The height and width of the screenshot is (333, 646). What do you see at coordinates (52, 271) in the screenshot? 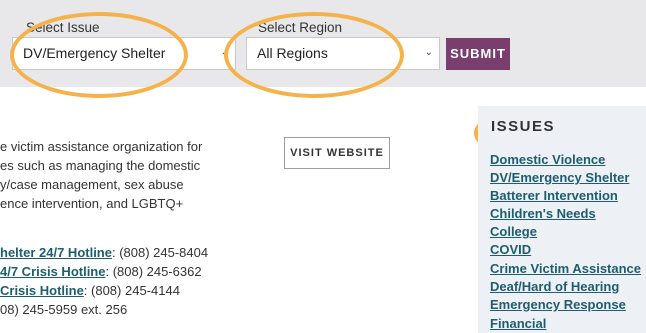
I see `contact-link: 4/7 Crisis Hotline` at bounding box center [52, 271].